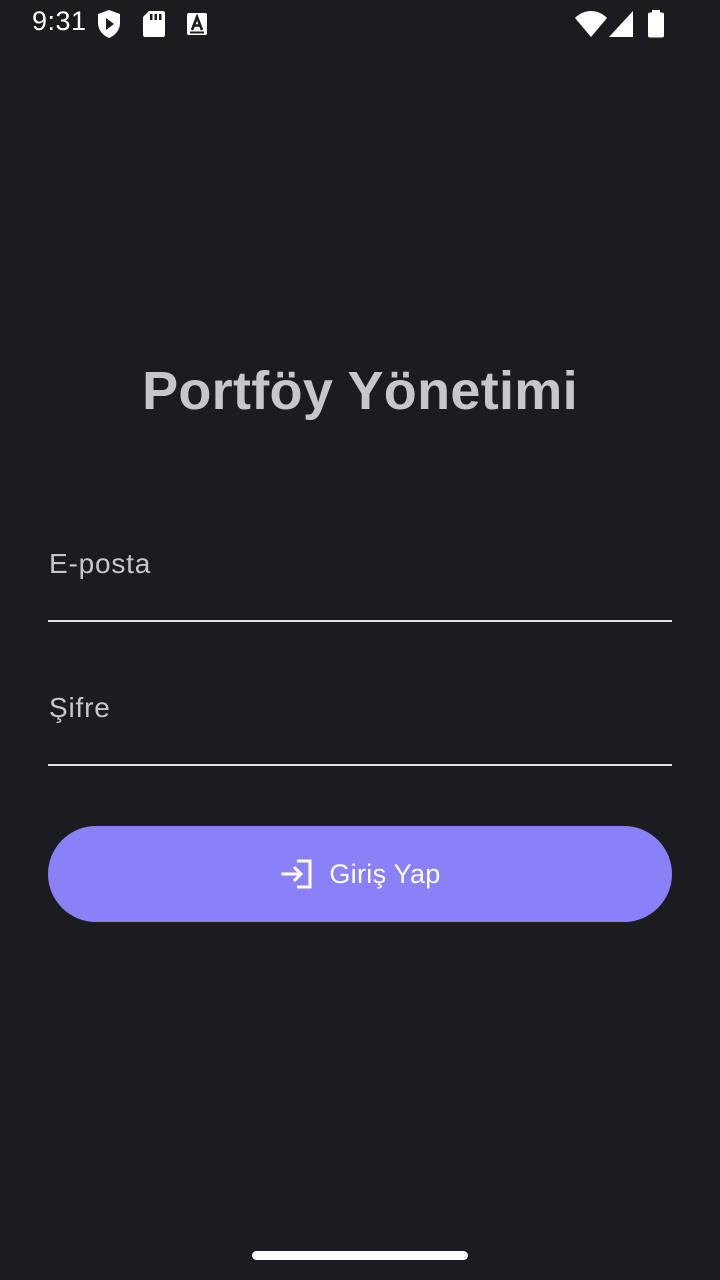 The height and width of the screenshot is (1280, 720). Describe the element at coordinates (59, 21) in the screenshot. I see `status-time: 9:31` at that location.